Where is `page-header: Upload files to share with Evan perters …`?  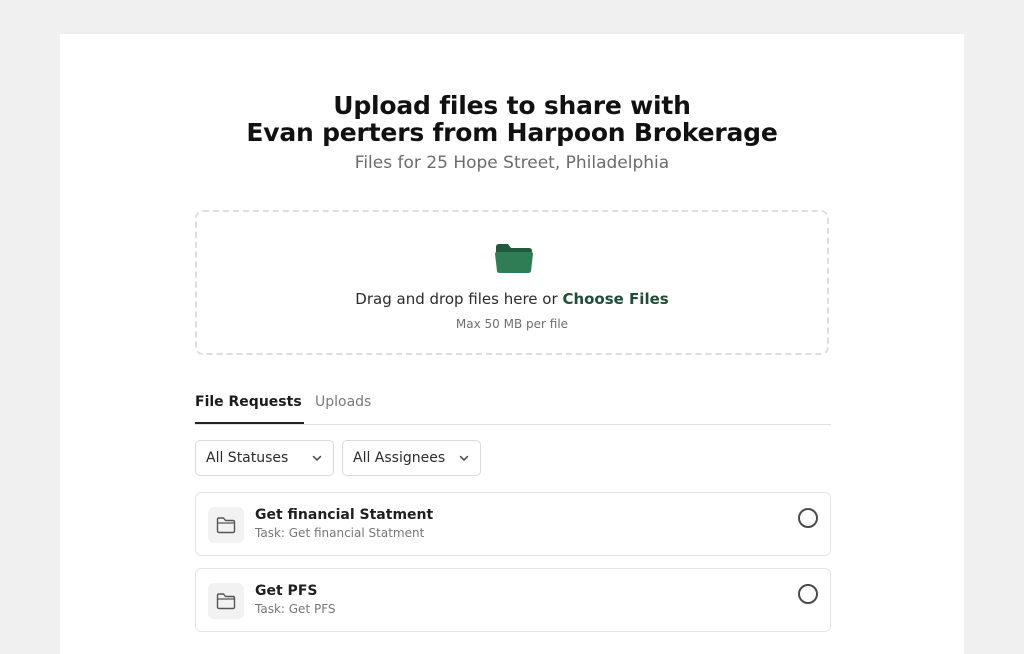
page-header: Upload files to share with Evan perters … is located at coordinates (512, 133).